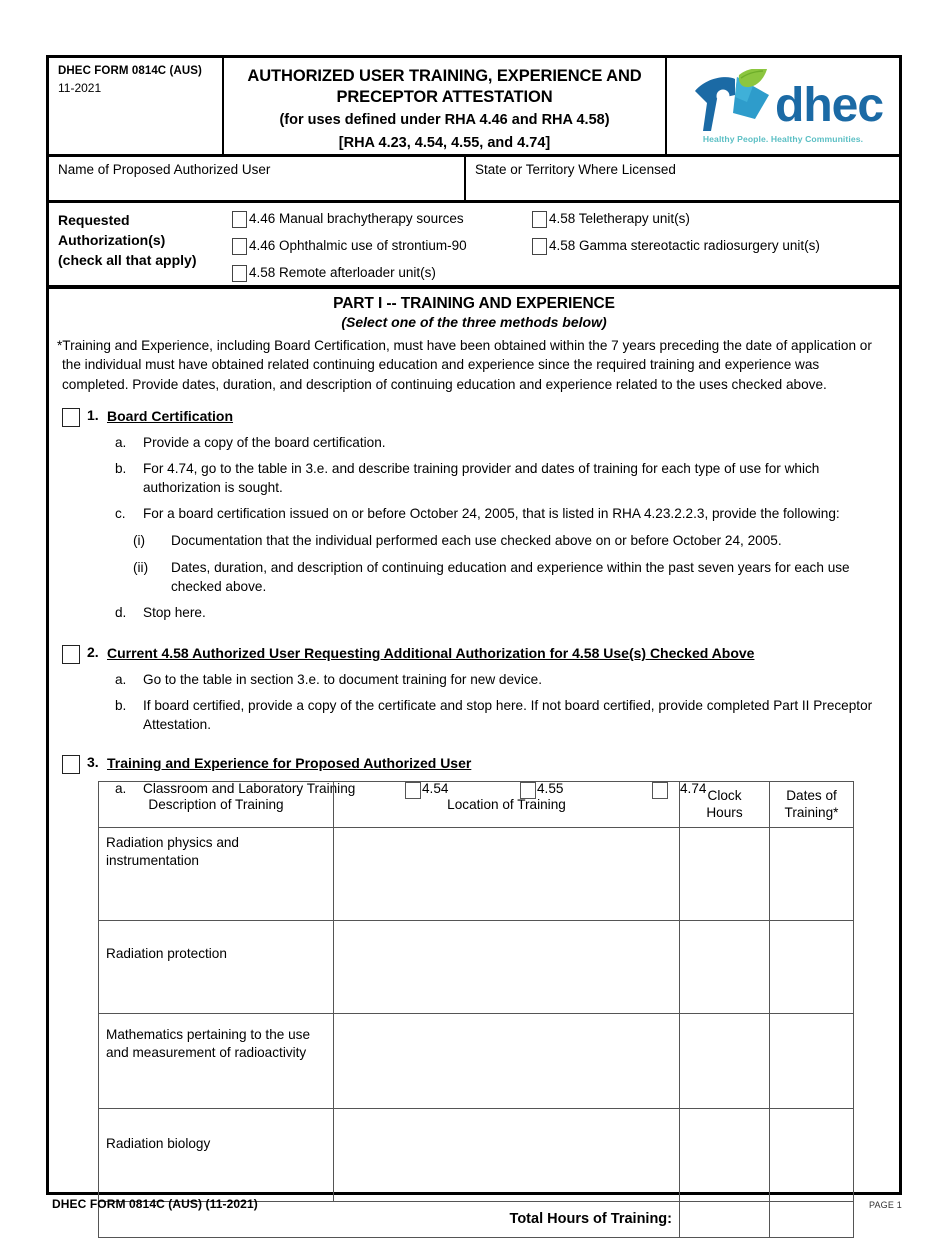 The image size is (950, 1238). I want to click on auth-option-ophthalmic-strontium: 4.46 Ophthalmic use of strontium-90, so click(349, 246).